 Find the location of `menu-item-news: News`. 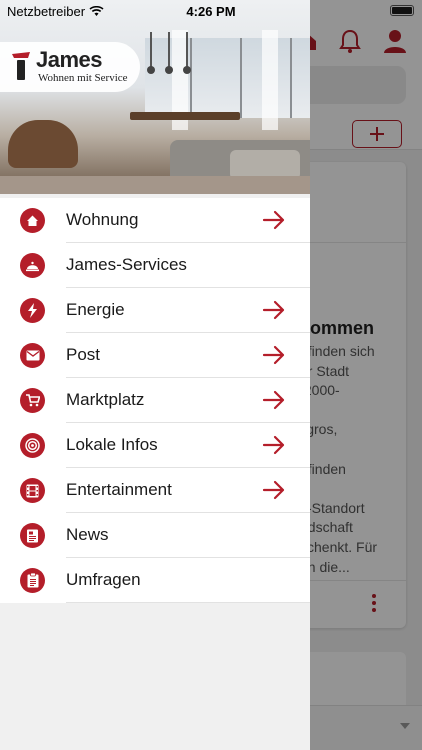

menu-item-news: News is located at coordinates (155, 535).